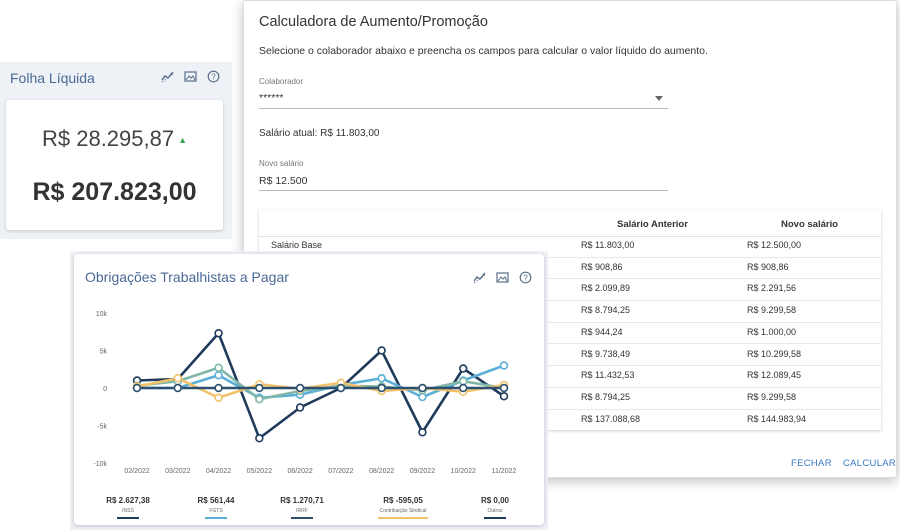 The image size is (900, 532). Describe the element at coordinates (652, 224) in the screenshot. I see `header-salario-anterior: Salário Anterior` at that location.